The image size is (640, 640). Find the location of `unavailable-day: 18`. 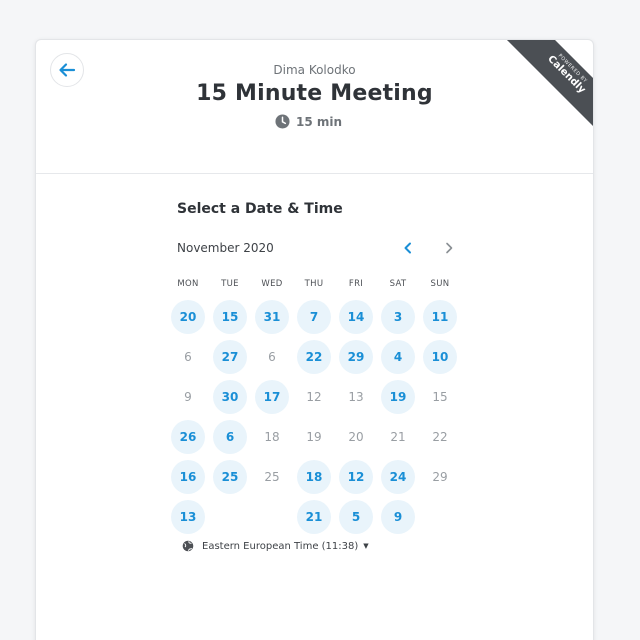

unavailable-day: 18 is located at coordinates (272, 437).